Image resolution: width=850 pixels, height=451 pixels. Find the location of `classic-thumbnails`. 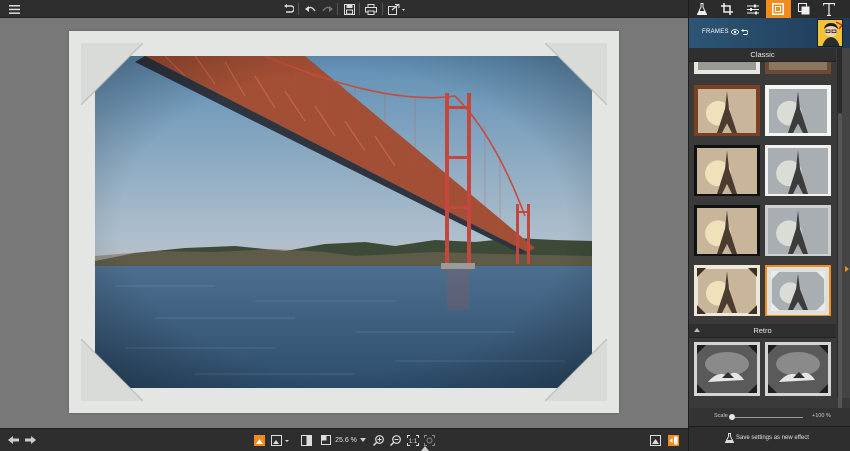

classic-thumbnails is located at coordinates (762, 192).